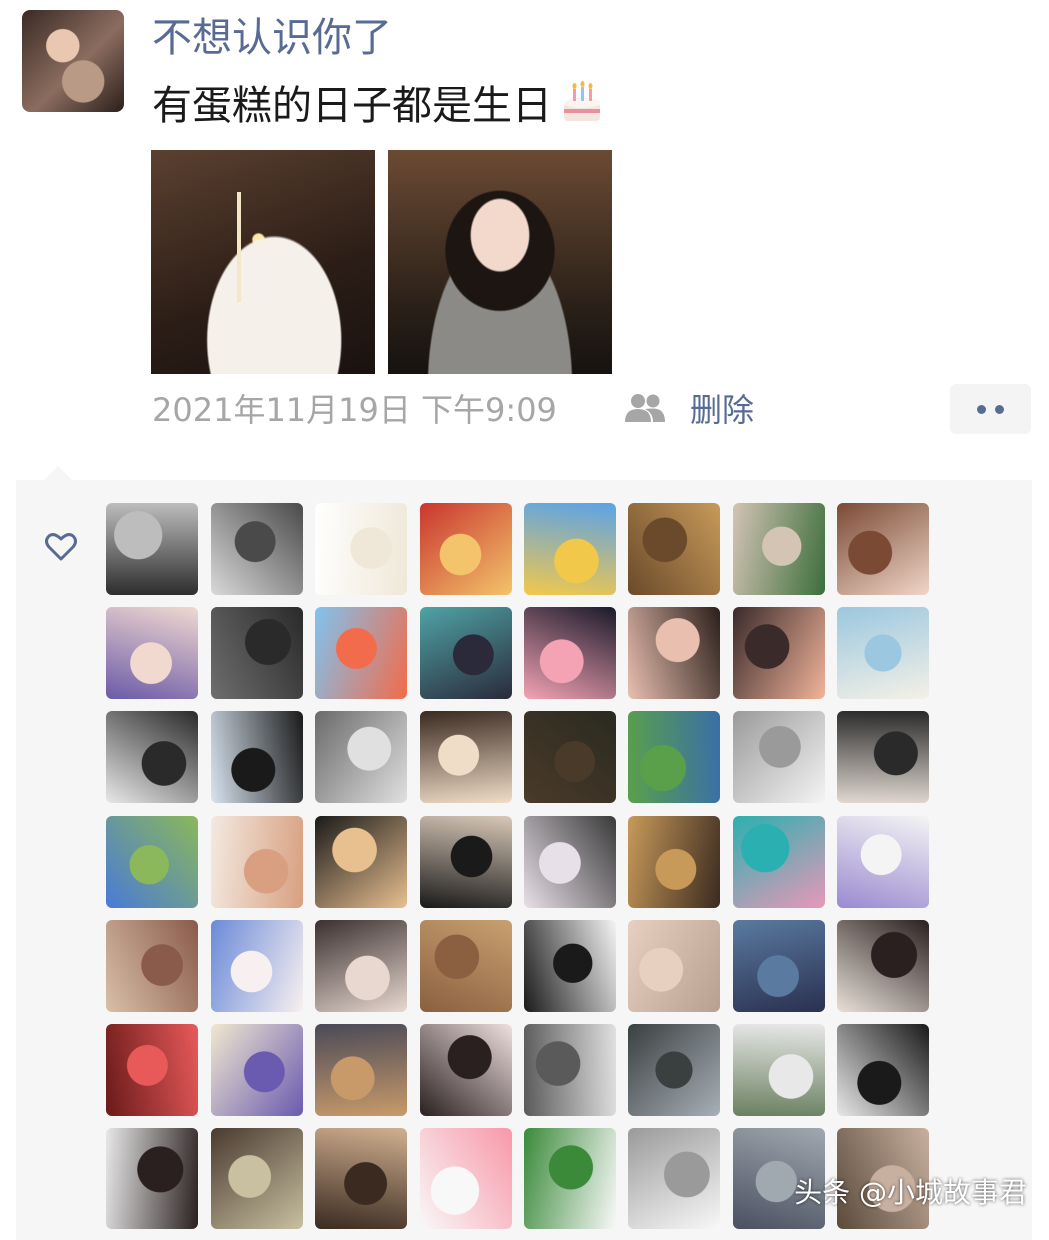 Image resolution: width=1049 pixels, height=1240 pixels. Describe the element at coordinates (272, 38) in the screenshot. I see `poster-username: 不想认识你了` at that location.